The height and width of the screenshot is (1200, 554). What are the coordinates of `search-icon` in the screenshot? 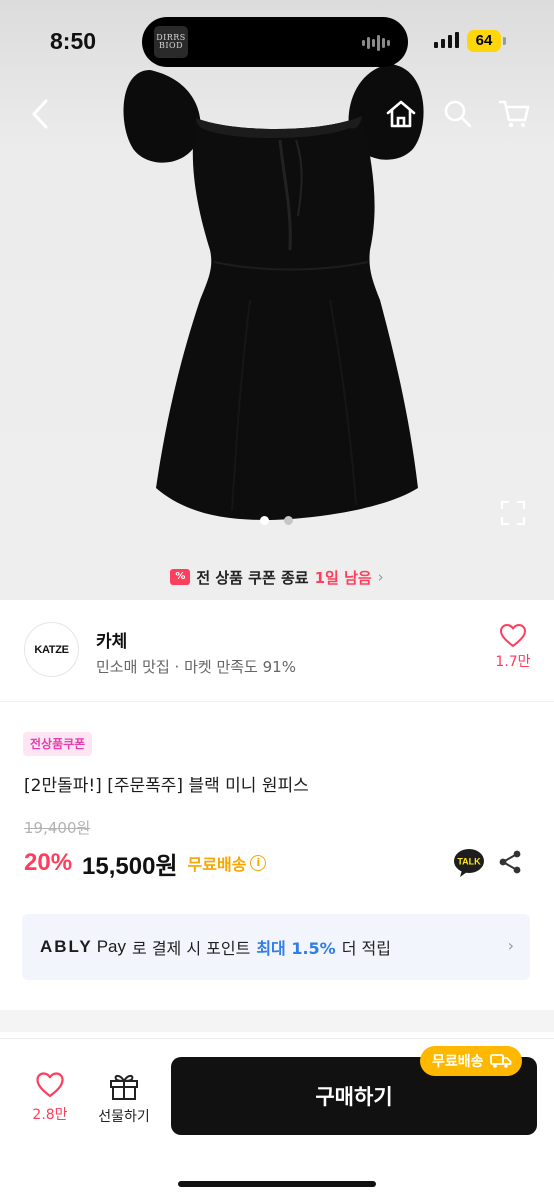 It's located at (458, 114).